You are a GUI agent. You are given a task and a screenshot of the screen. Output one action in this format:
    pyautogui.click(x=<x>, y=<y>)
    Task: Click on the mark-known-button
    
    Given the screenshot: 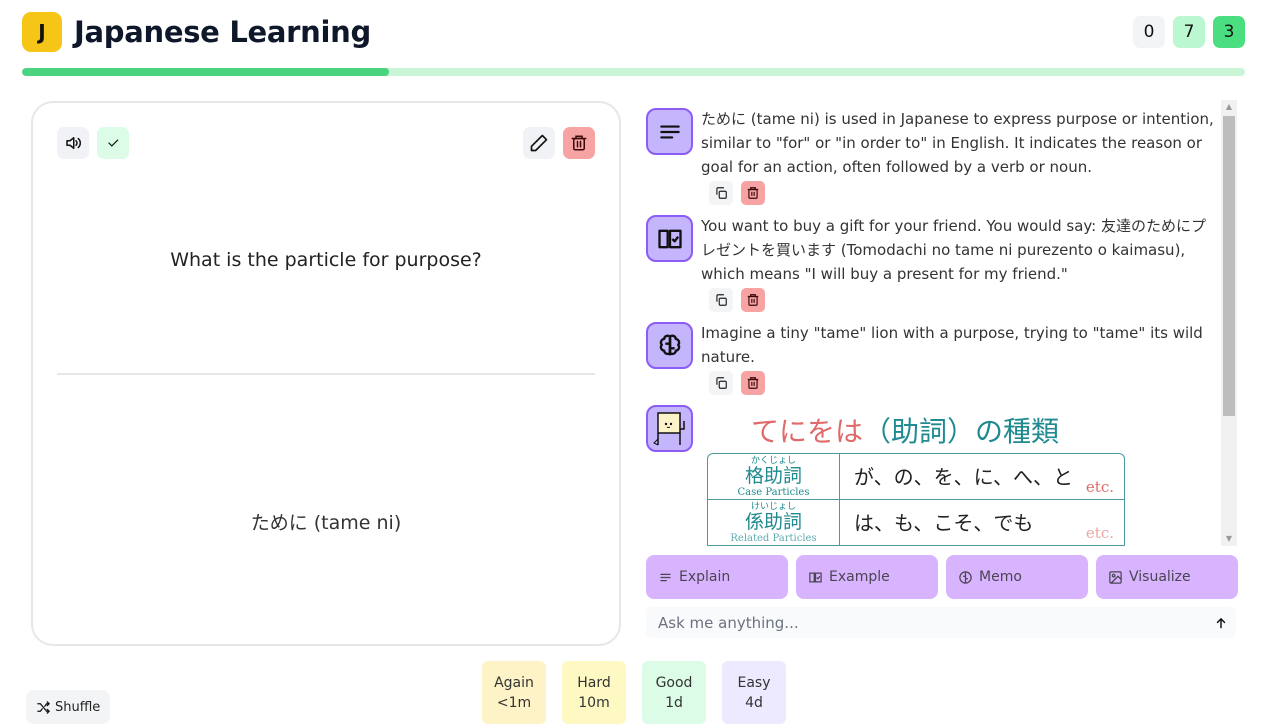 What is the action you would take?
    pyautogui.click(x=113, y=143)
    